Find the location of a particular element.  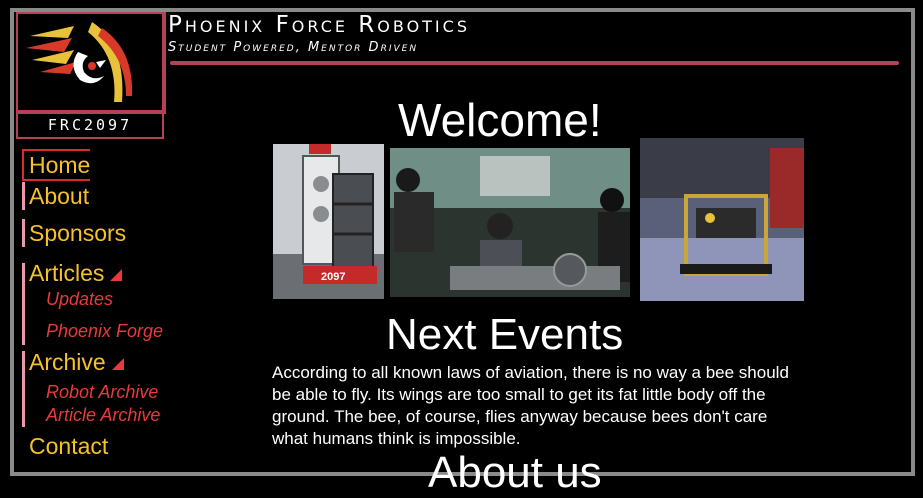

logo is located at coordinates (91, 63).